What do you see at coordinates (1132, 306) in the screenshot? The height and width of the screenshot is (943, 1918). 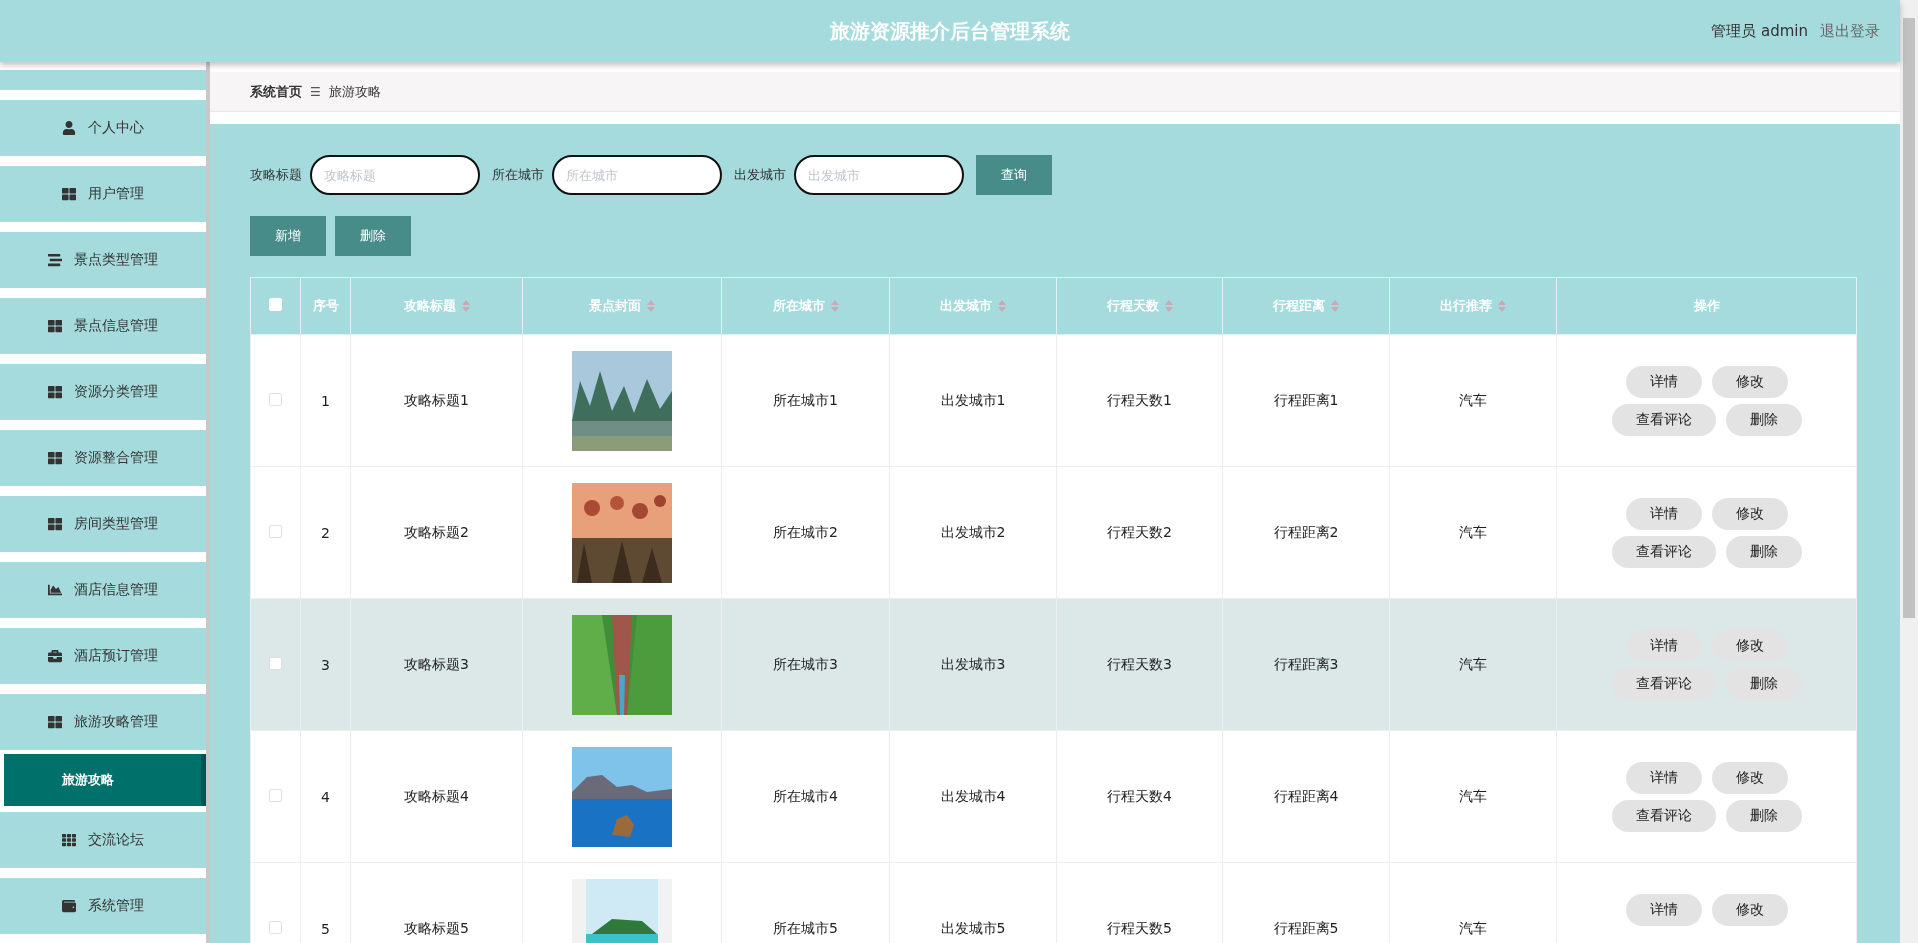 I see `column-title: 行程天数` at bounding box center [1132, 306].